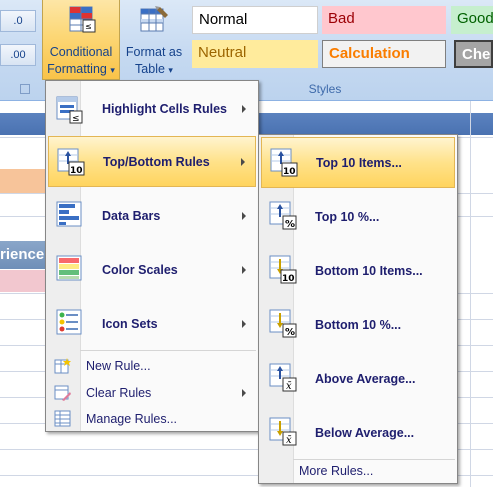  What do you see at coordinates (283, 431) in the screenshot?
I see `below-average-icon: x̄` at bounding box center [283, 431].